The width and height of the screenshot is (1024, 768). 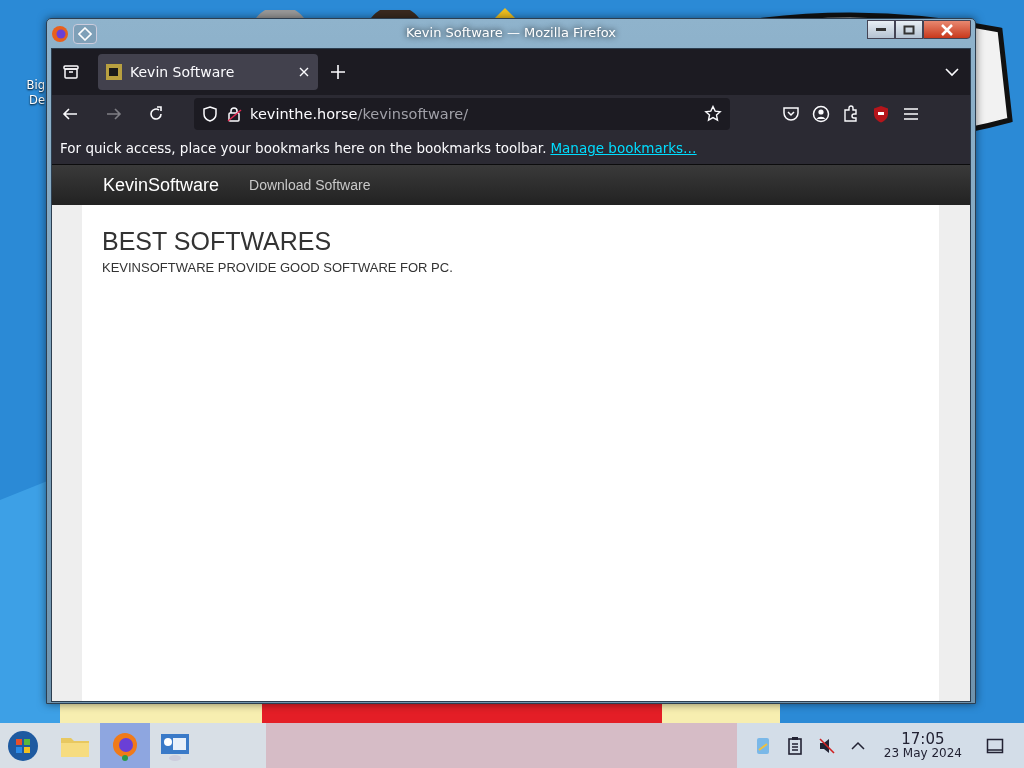 I want to click on maximize-button, so click(x=909, y=29).